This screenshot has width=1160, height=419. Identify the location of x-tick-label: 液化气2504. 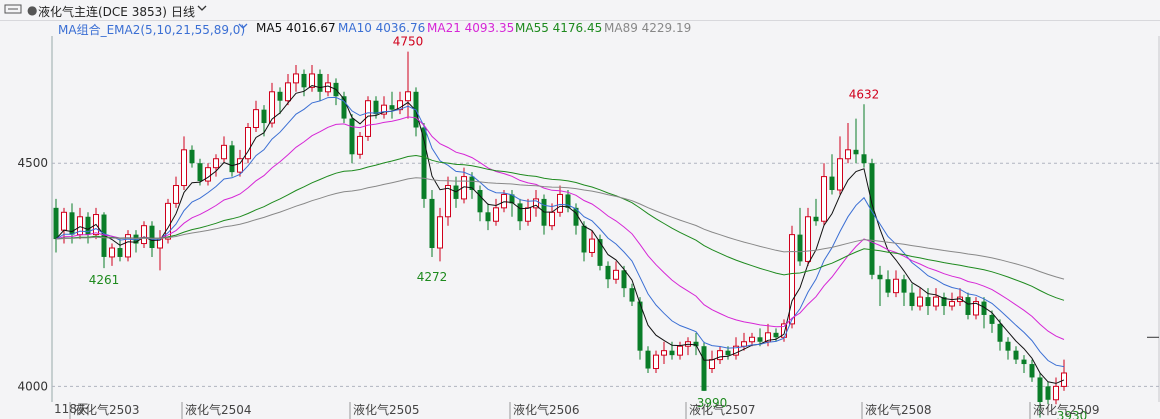
(218, 409).